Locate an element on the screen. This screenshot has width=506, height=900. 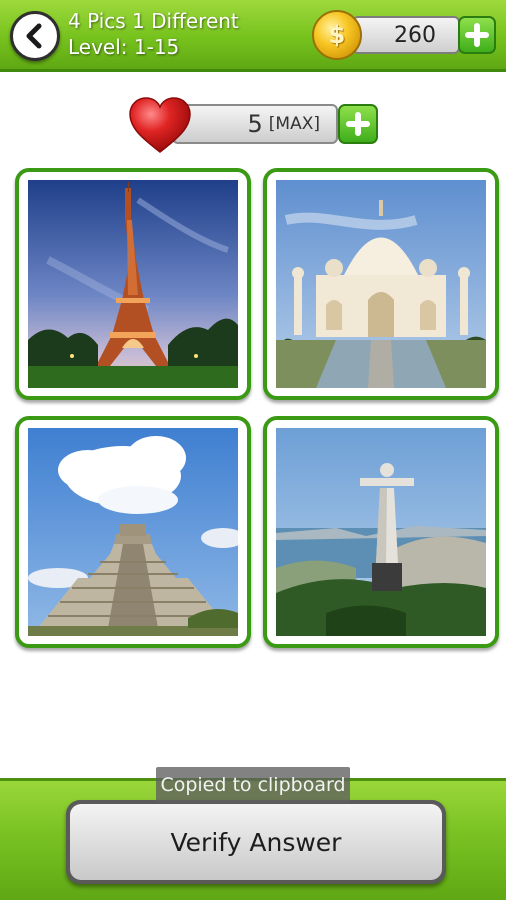
lives-counter: 5 [MAX] is located at coordinates (255, 124).